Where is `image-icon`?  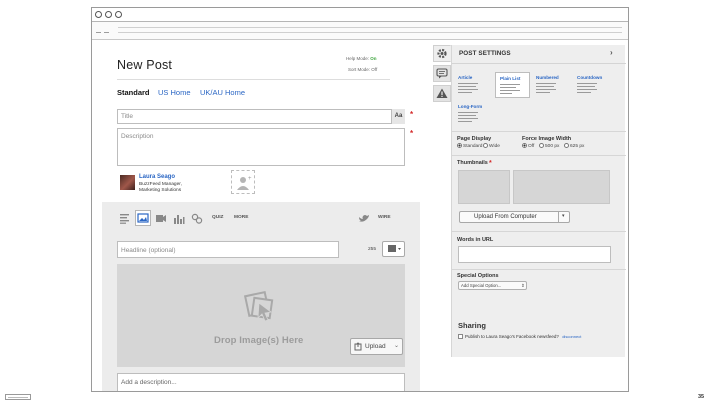
image-icon is located at coordinates (143, 218).